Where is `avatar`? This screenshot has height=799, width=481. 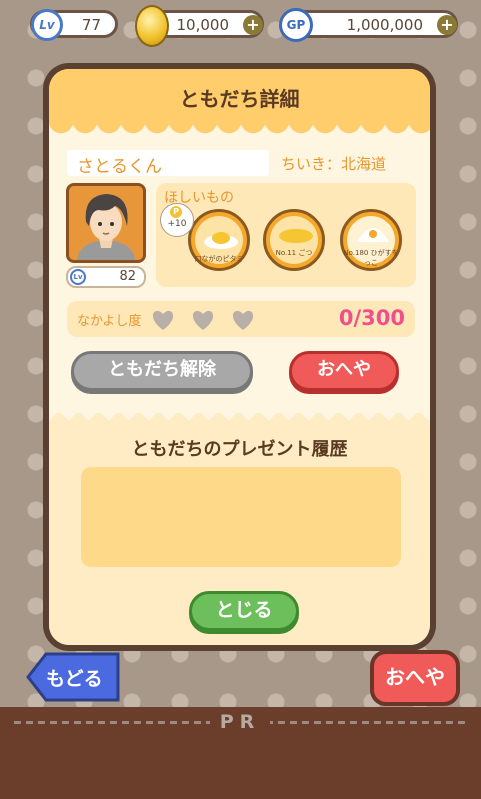
avatar is located at coordinates (106, 223).